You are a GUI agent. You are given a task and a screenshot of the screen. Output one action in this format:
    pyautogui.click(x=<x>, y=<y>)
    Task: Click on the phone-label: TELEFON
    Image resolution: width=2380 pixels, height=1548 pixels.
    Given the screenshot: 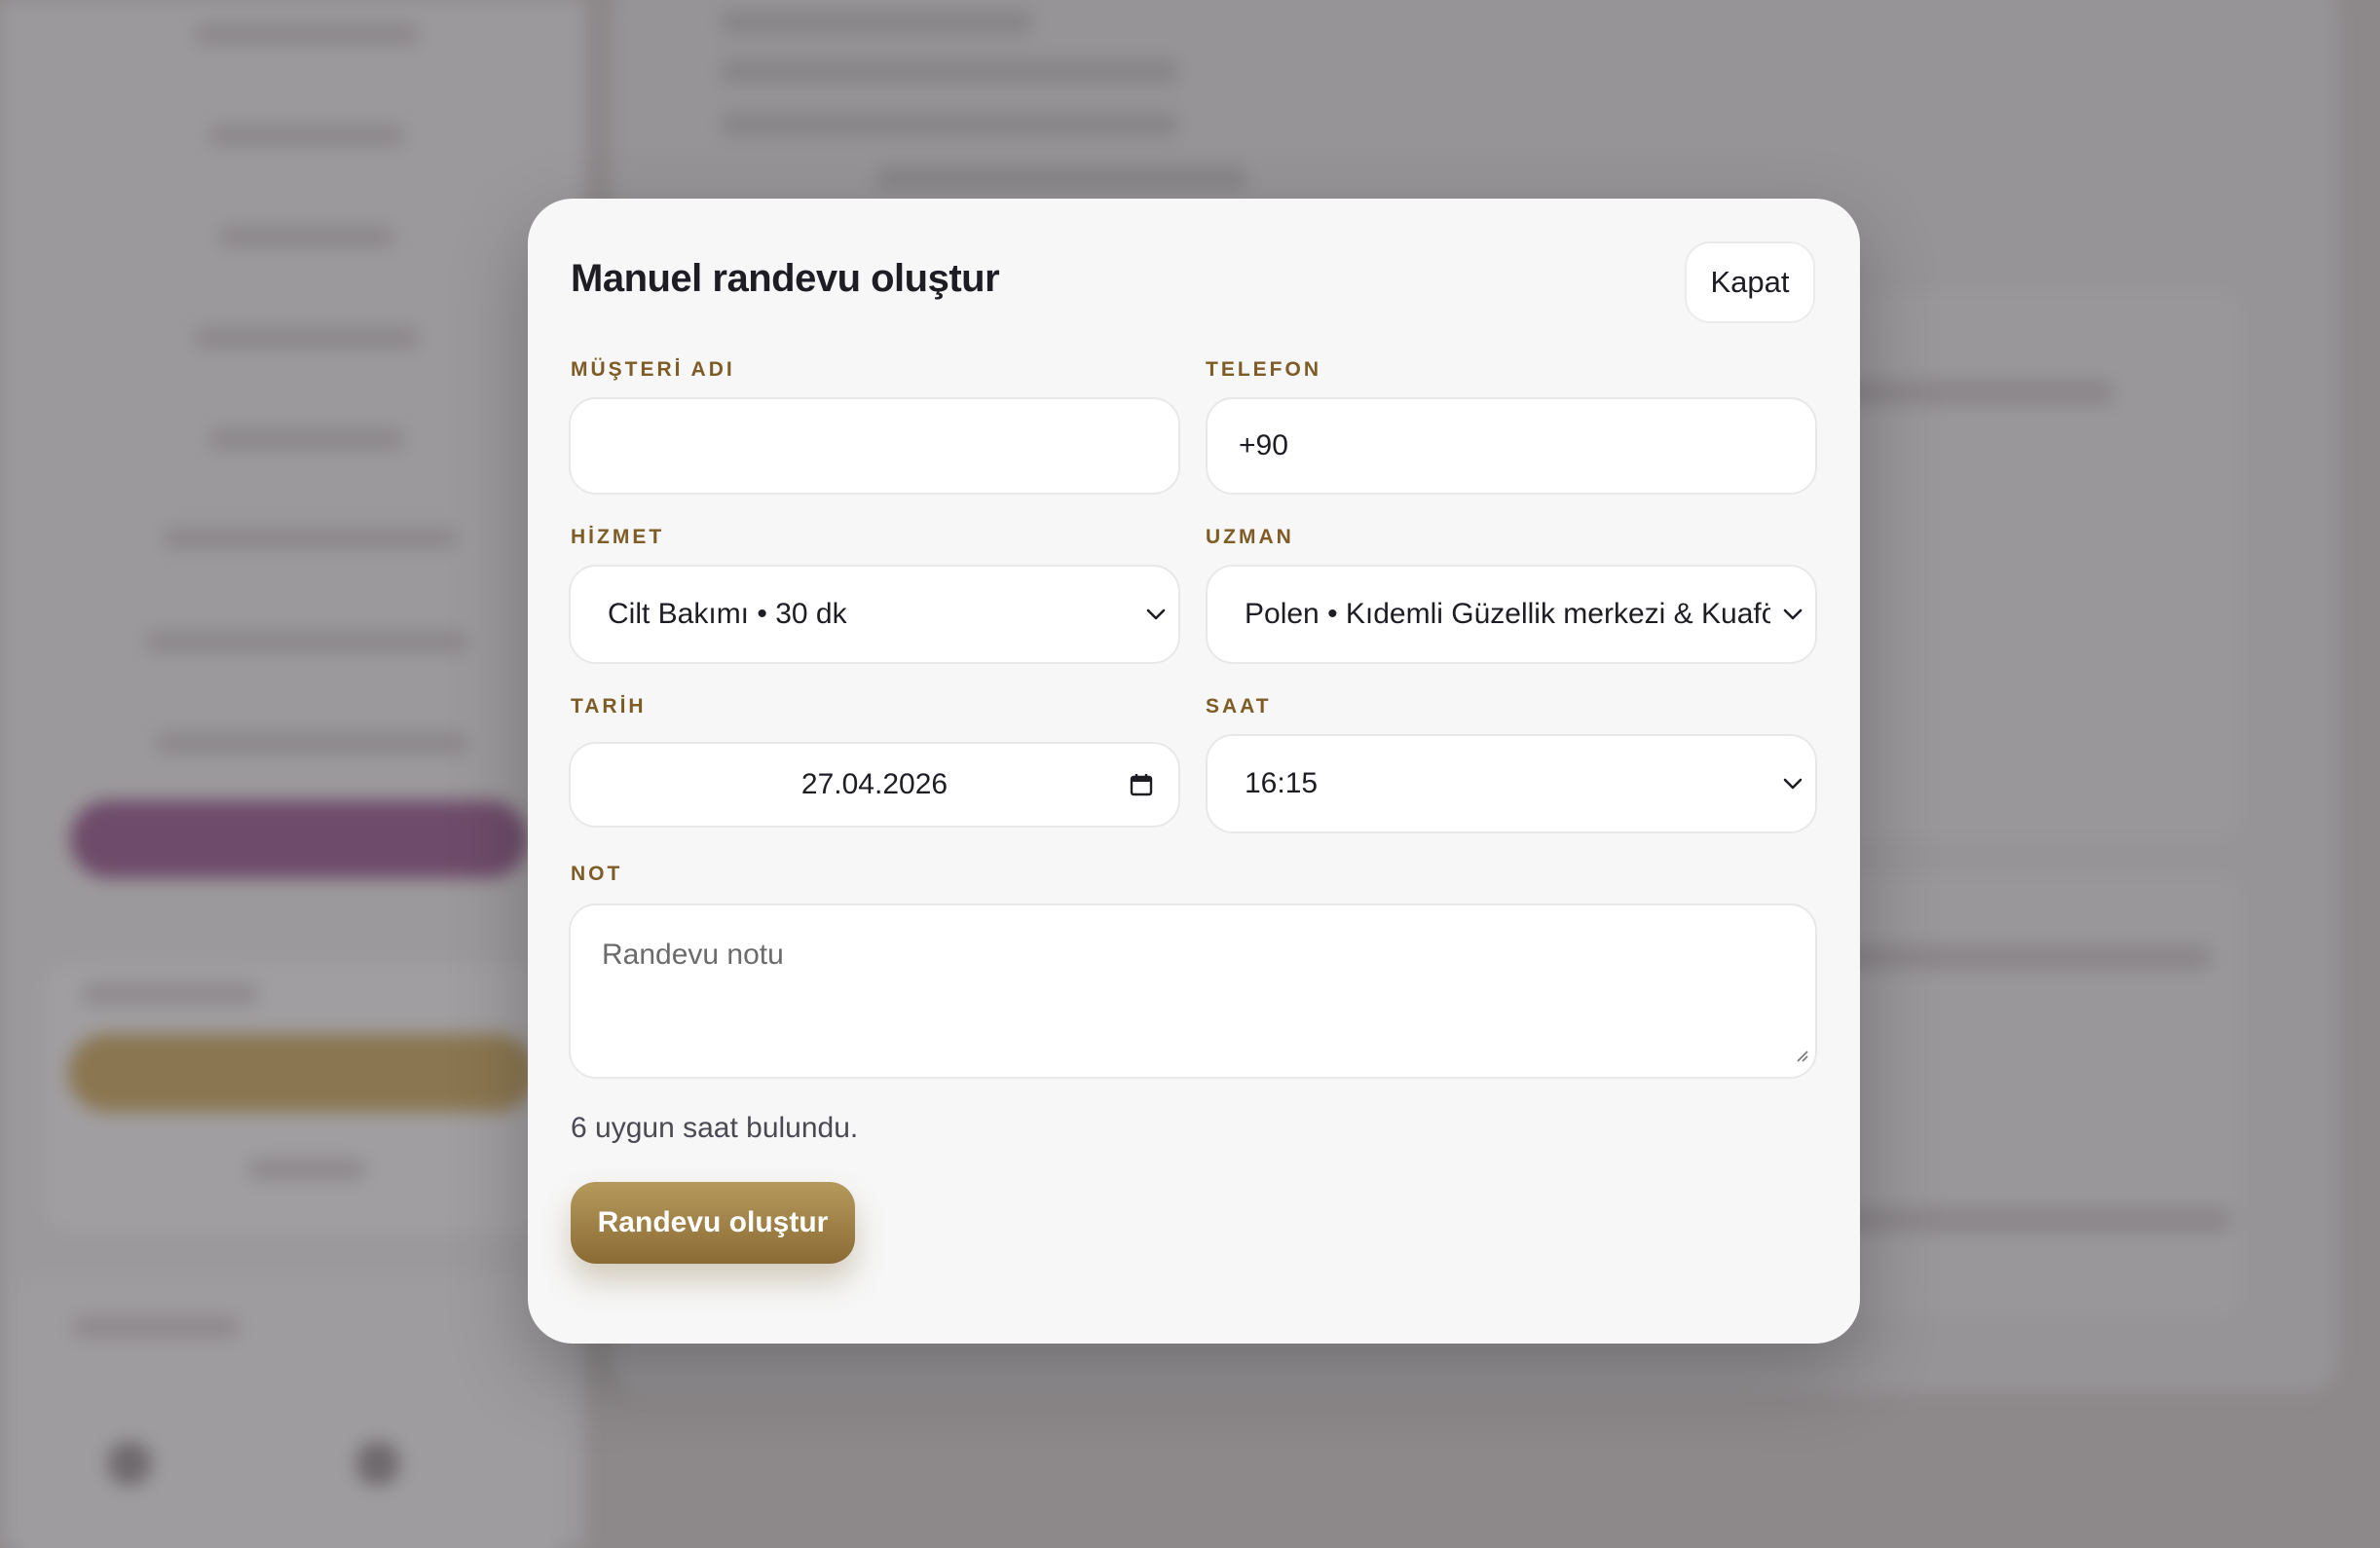 What is the action you would take?
    pyautogui.click(x=1263, y=369)
    